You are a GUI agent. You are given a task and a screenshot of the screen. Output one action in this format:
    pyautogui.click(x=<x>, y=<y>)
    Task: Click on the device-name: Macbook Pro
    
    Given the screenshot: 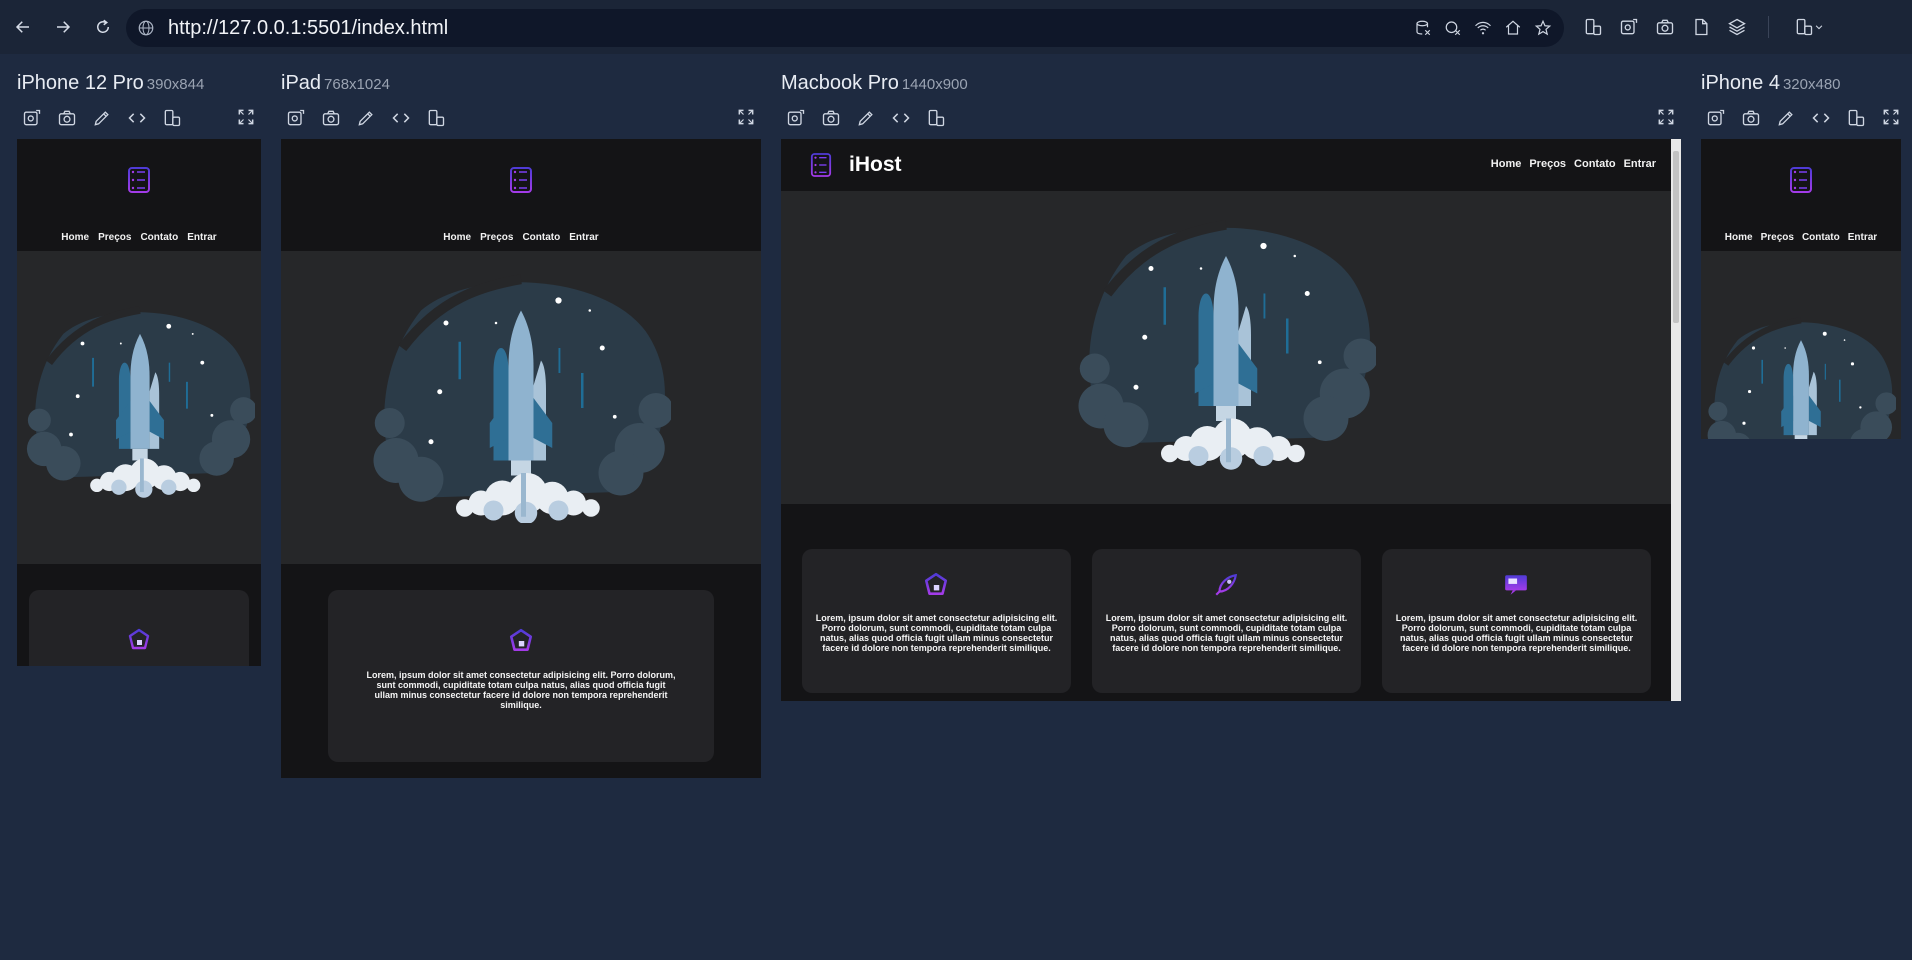 What is the action you would take?
    pyautogui.click(x=840, y=83)
    